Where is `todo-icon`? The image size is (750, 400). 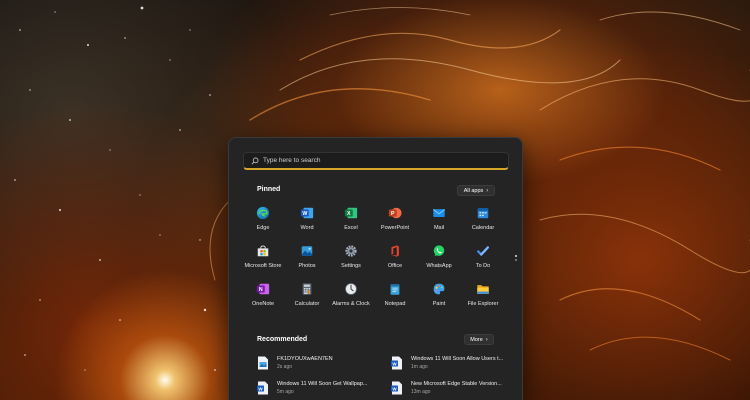
todo-icon is located at coordinates (483, 251).